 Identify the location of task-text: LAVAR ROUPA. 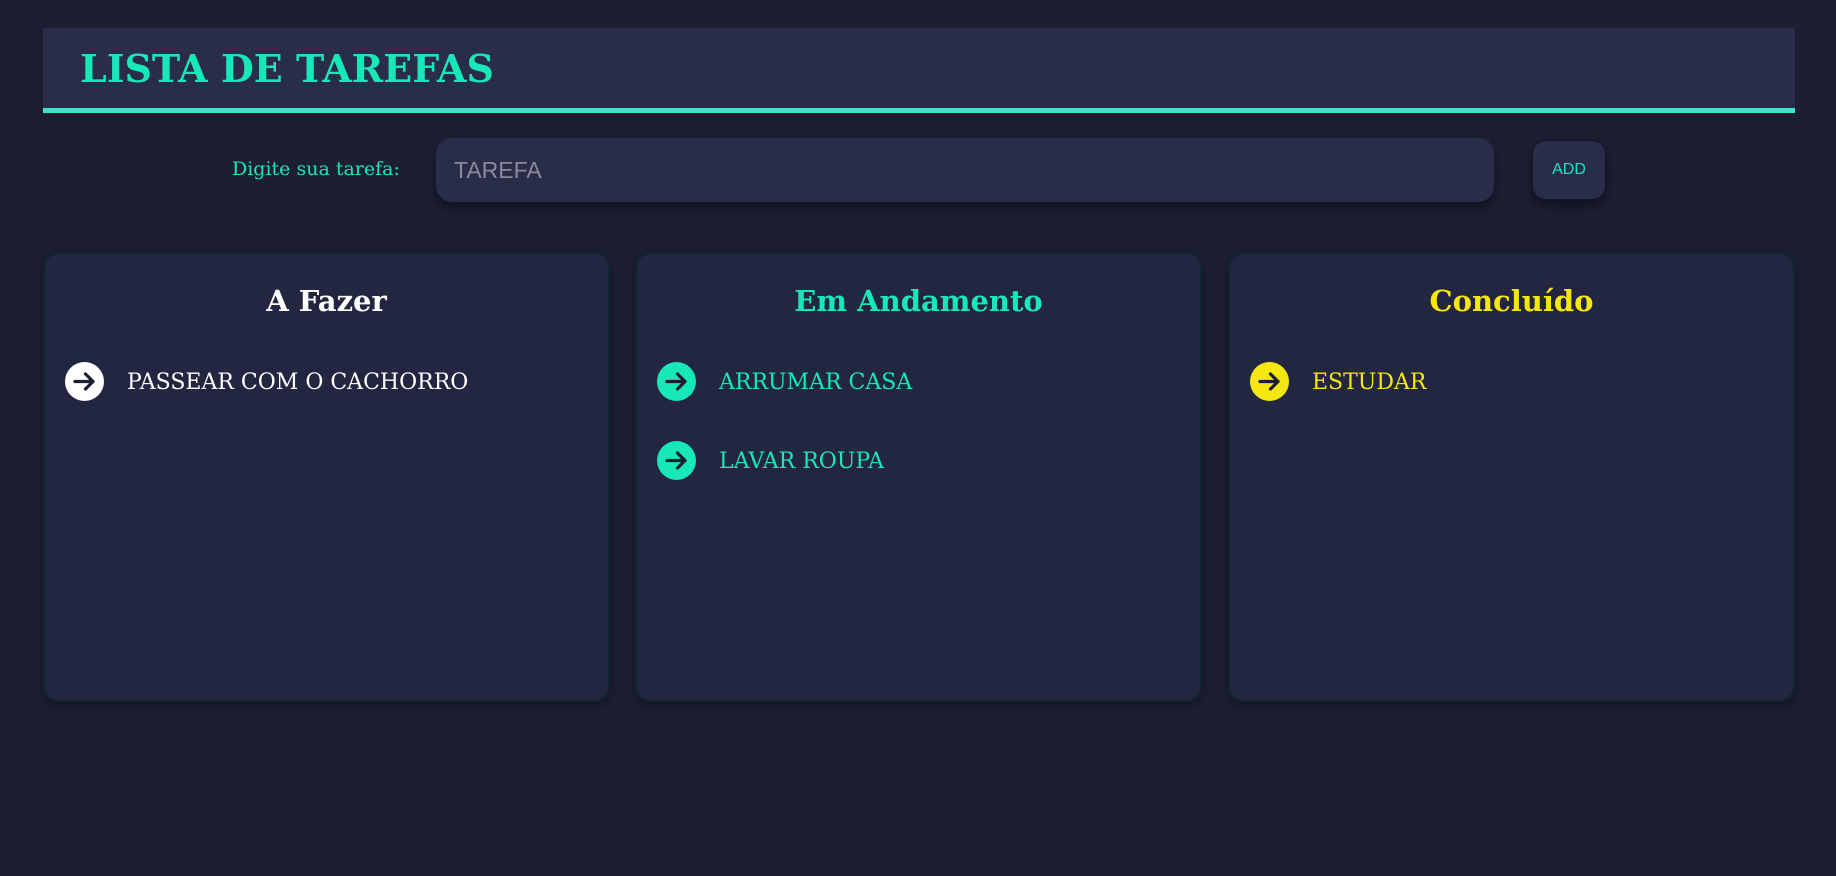
(802, 461).